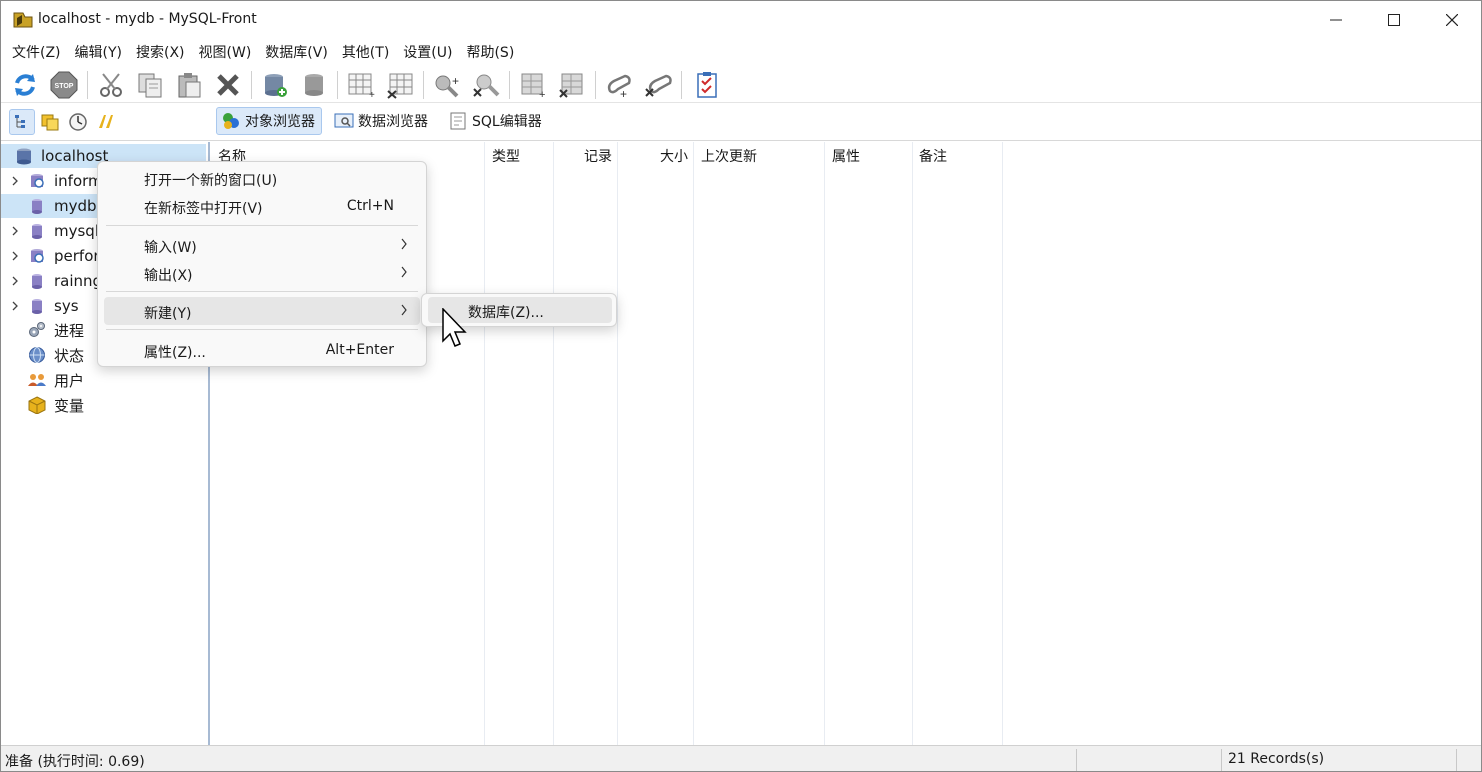 The width and height of the screenshot is (1482, 772). I want to click on cut-icon, so click(111, 85).